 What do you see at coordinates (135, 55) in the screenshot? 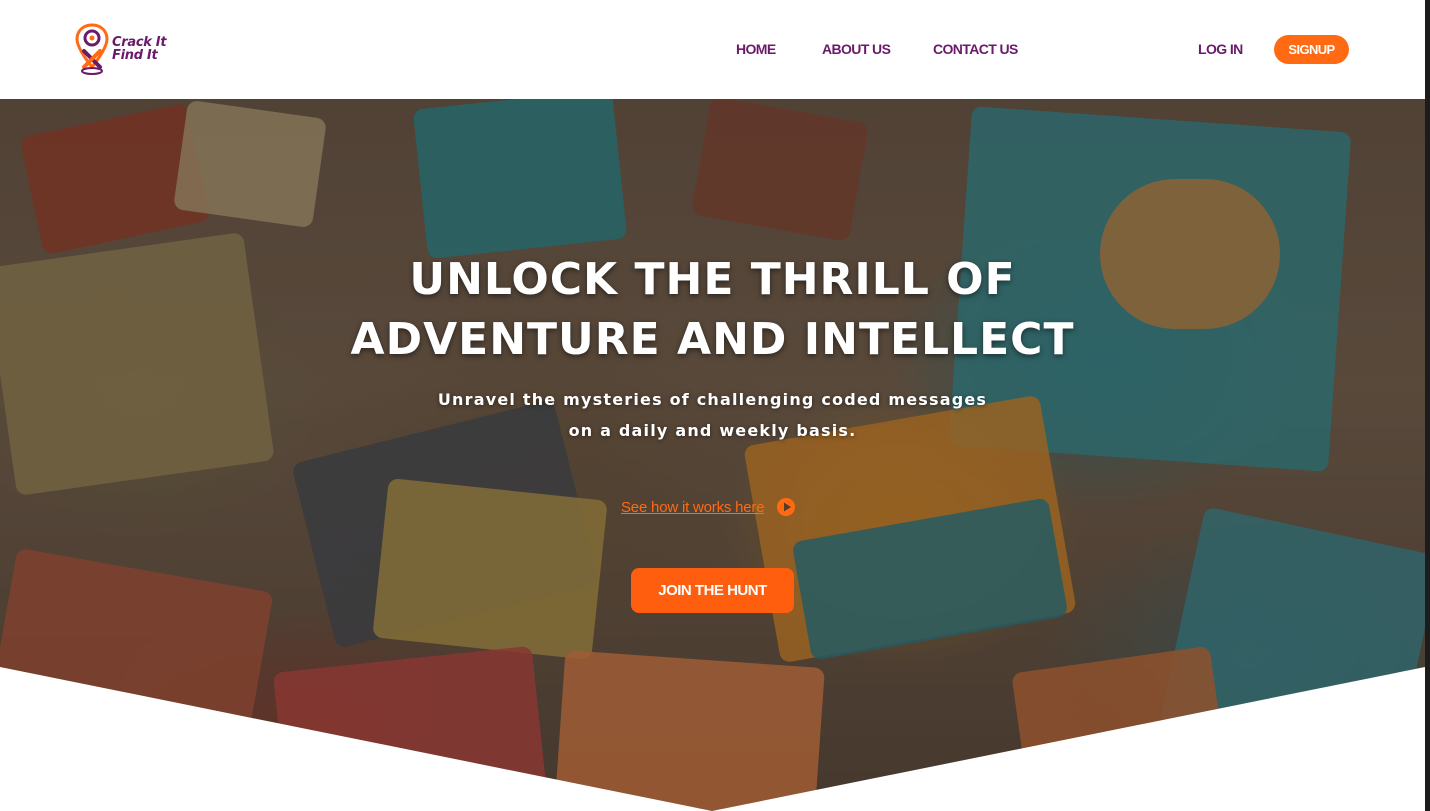
I see `logo-line-2: Find It` at bounding box center [135, 55].